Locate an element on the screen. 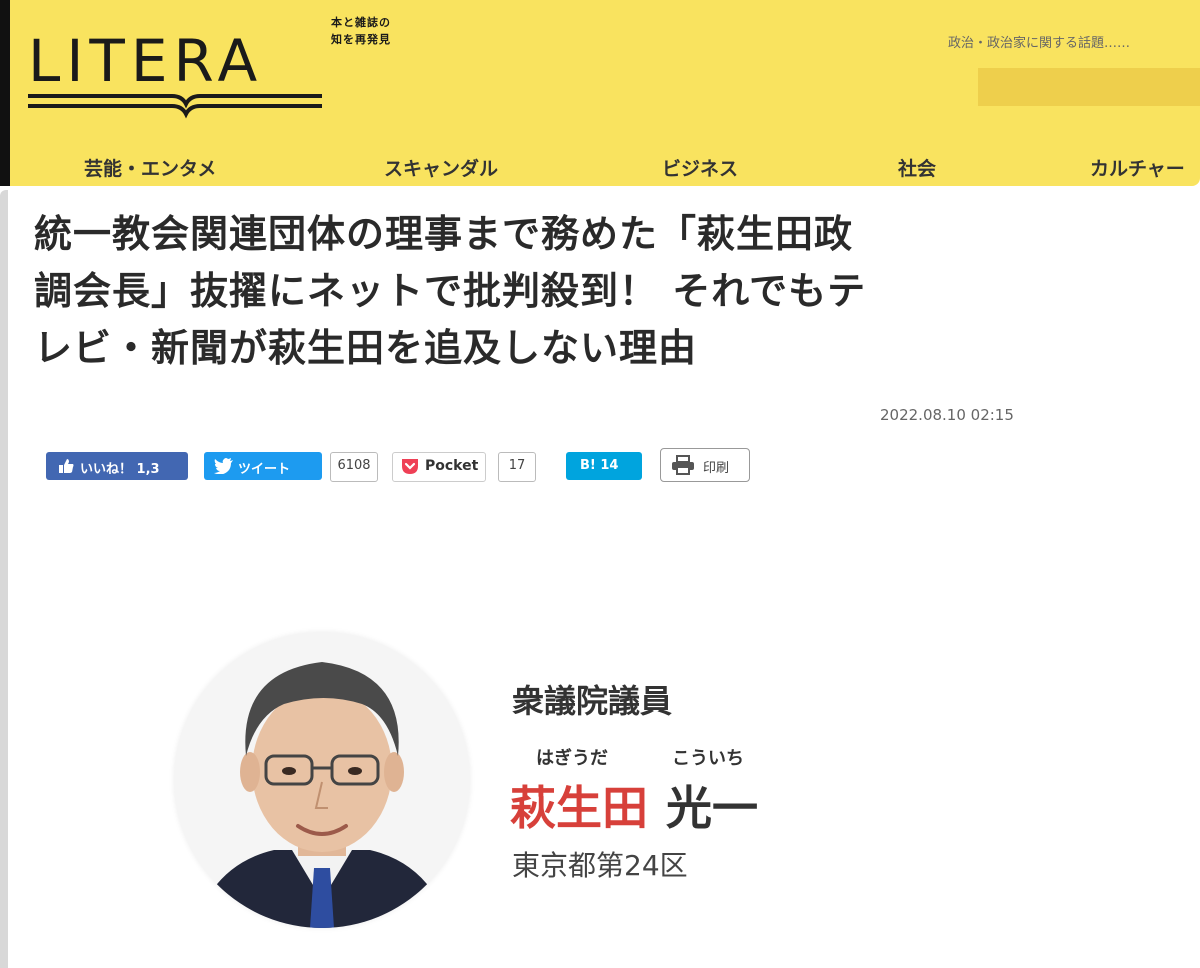 This screenshot has width=1200, height=968. nav-item-business: ビジネス is located at coordinates (700, 167).